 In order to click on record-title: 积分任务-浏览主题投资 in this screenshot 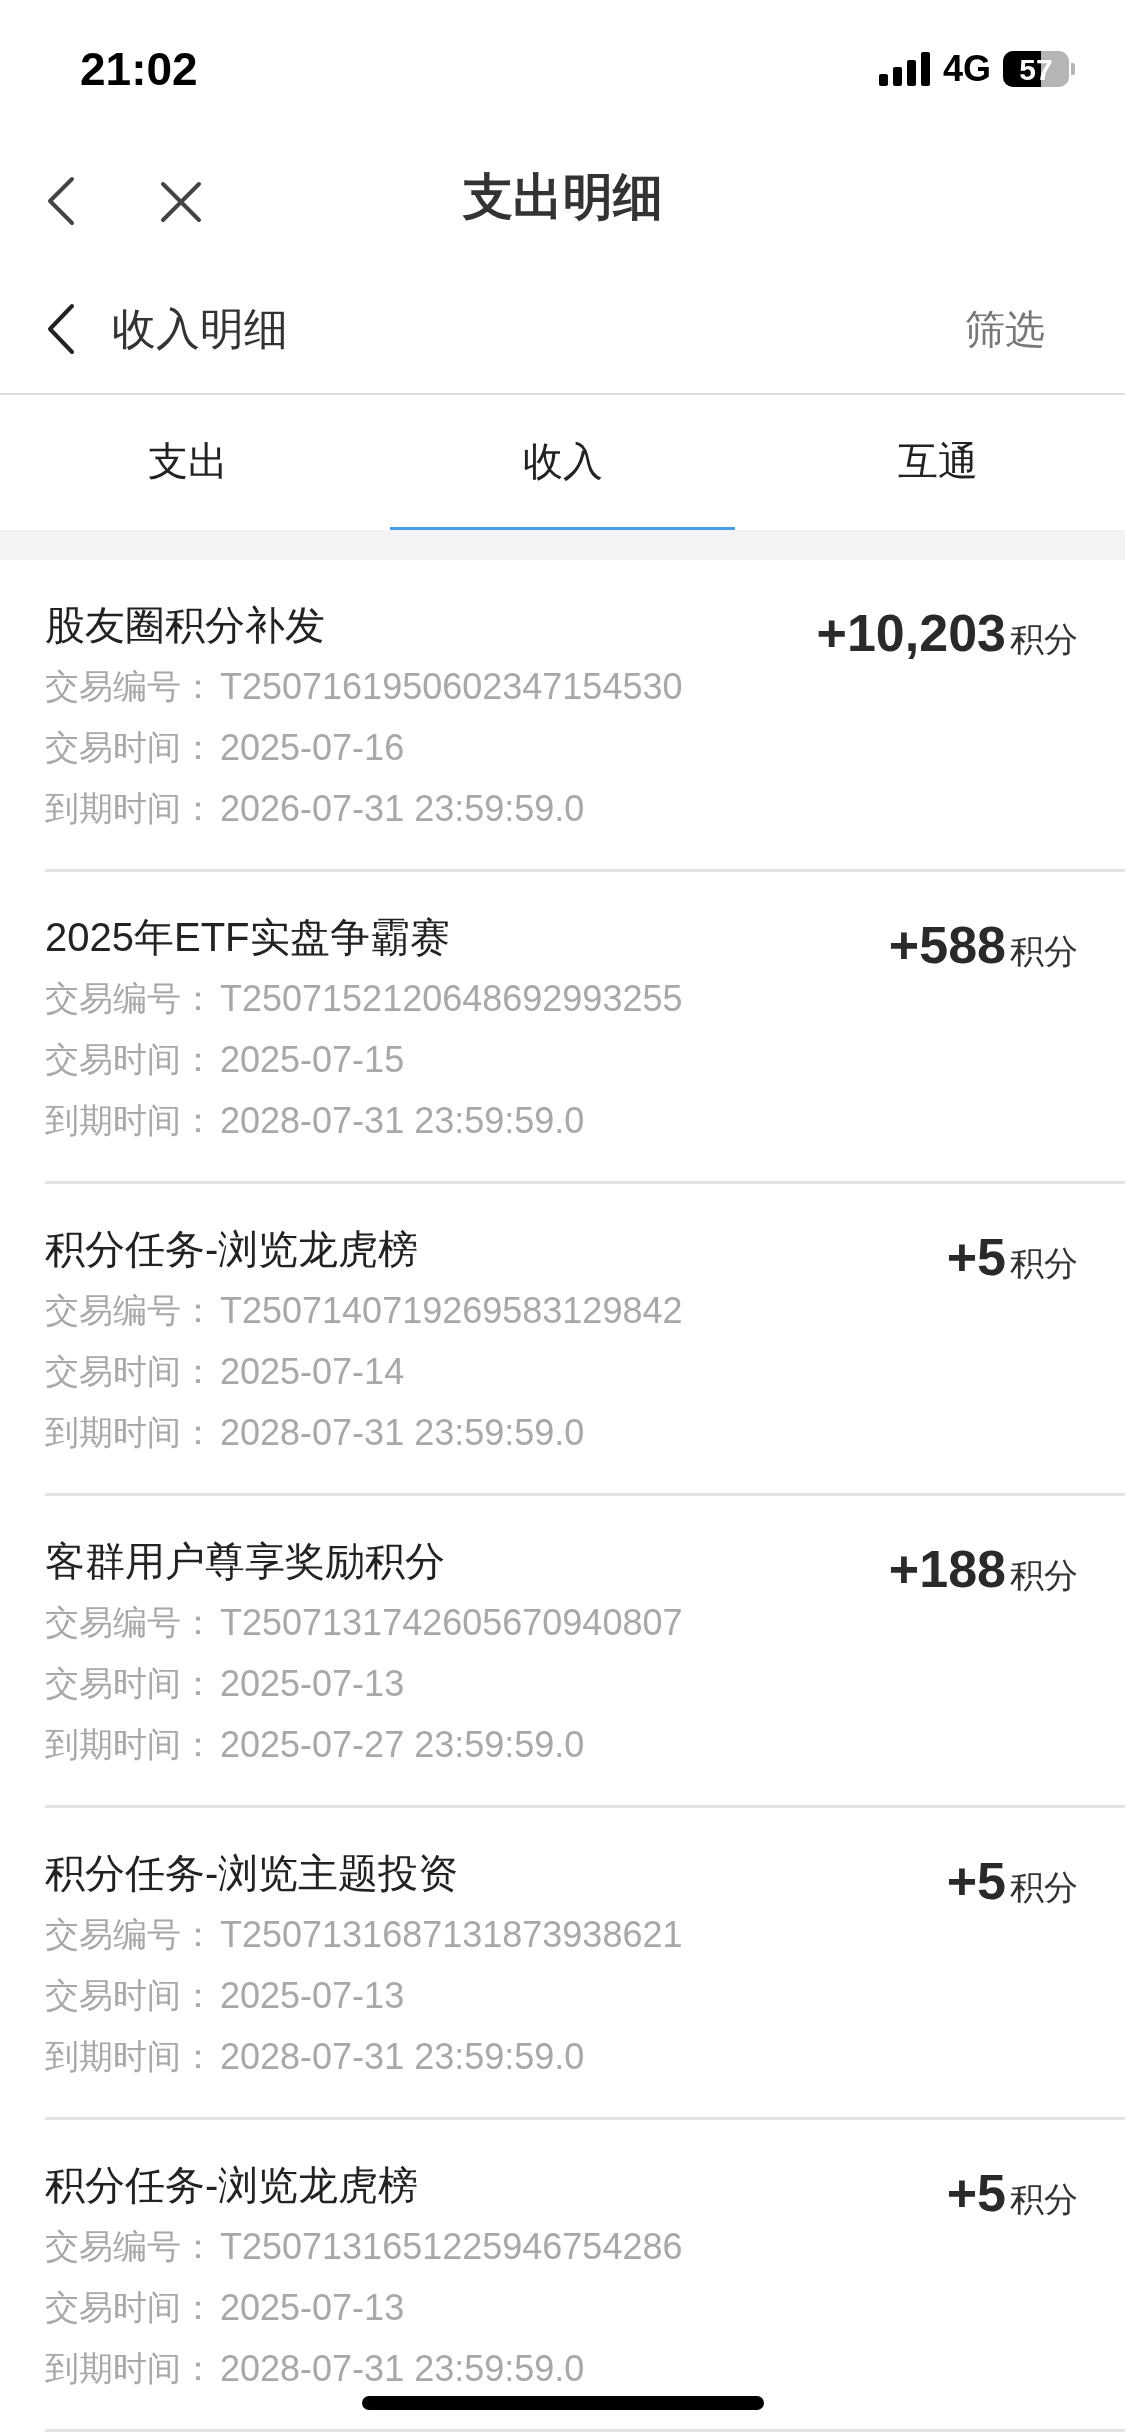, I will do `click(252, 1873)`.